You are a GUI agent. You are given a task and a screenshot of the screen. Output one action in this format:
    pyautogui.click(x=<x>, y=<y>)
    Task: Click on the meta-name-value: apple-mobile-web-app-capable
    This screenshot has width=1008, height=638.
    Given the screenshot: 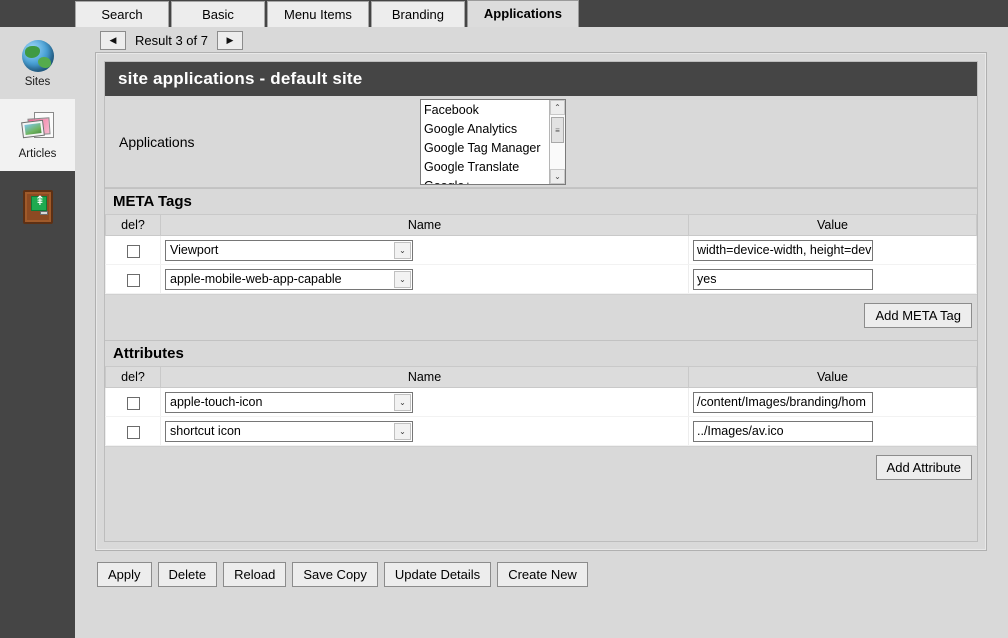 What is the action you would take?
    pyautogui.click(x=256, y=278)
    